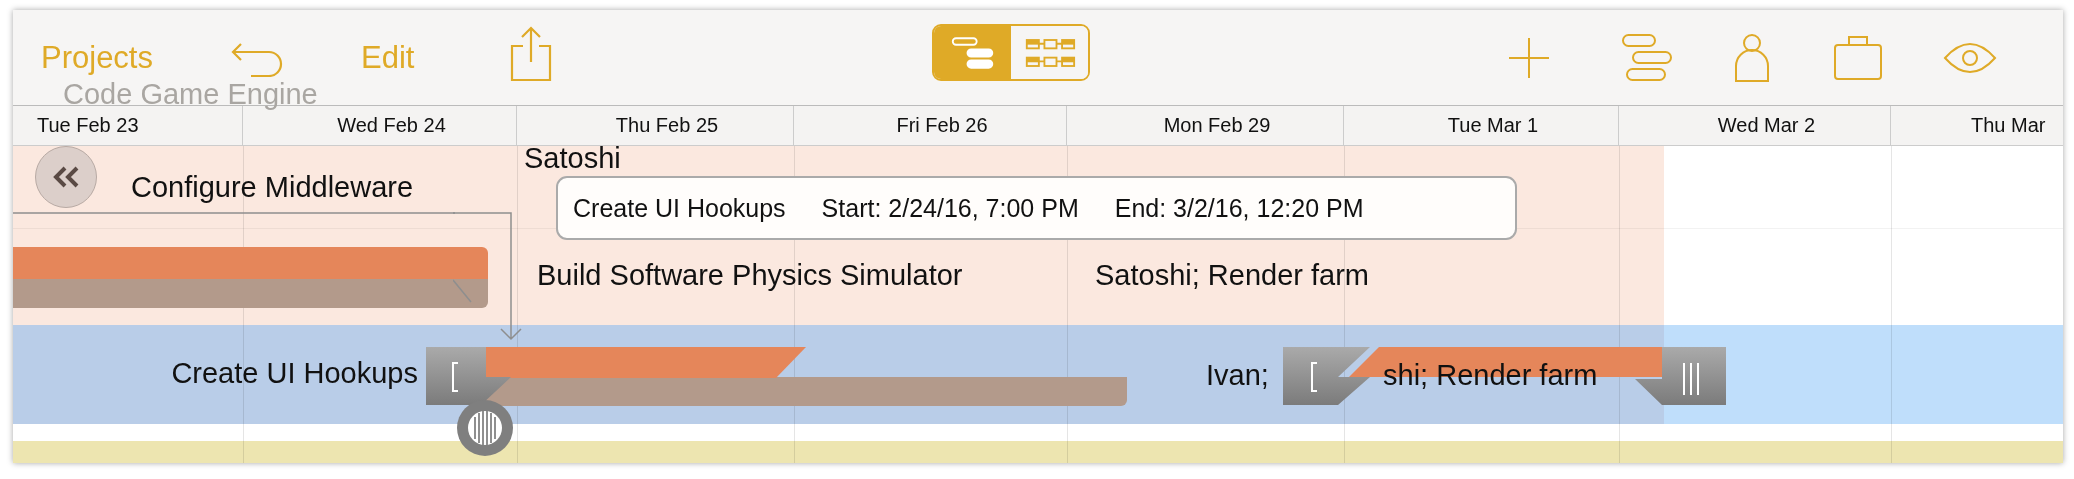 This screenshot has width=2074, height=479. What do you see at coordinates (1529, 57) in the screenshot?
I see `add-icon` at bounding box center [1529, 57].